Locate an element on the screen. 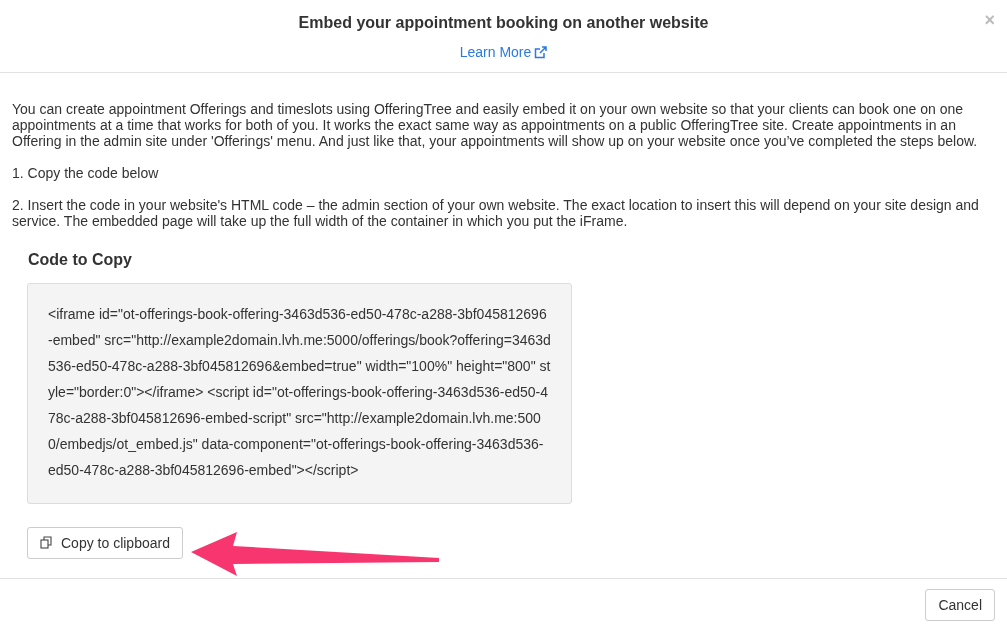 This screenshot has width=1007, height=632. external-link-icon is located at coordinates (541, 52).